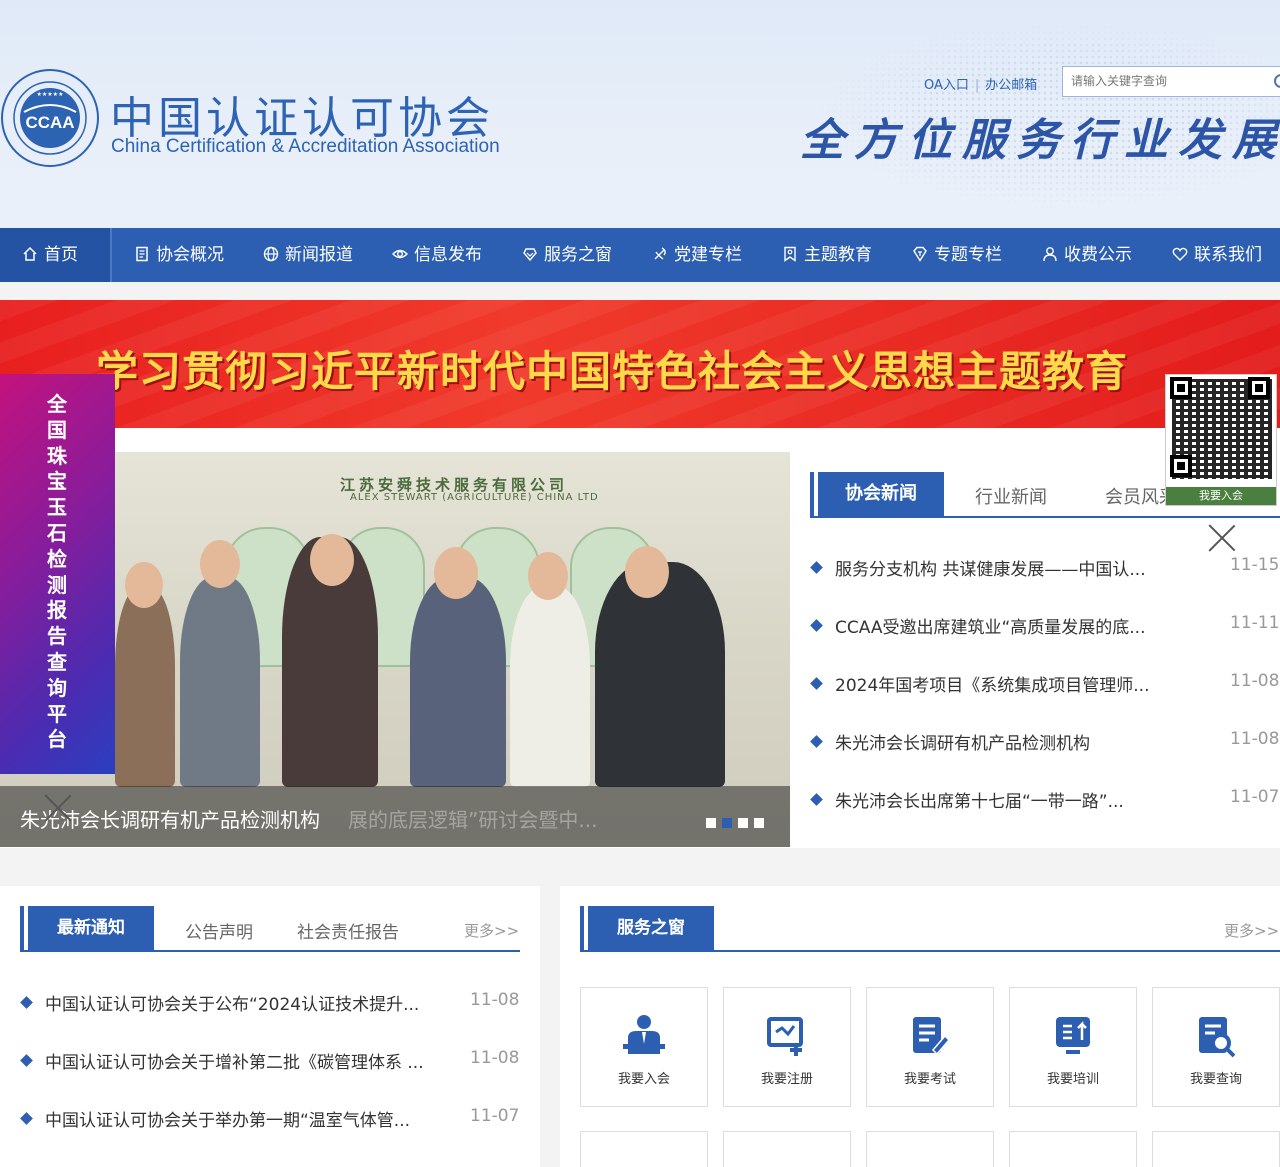 The image size is (1280, 1167). I want to click on eye-icon, so click(400, 254).